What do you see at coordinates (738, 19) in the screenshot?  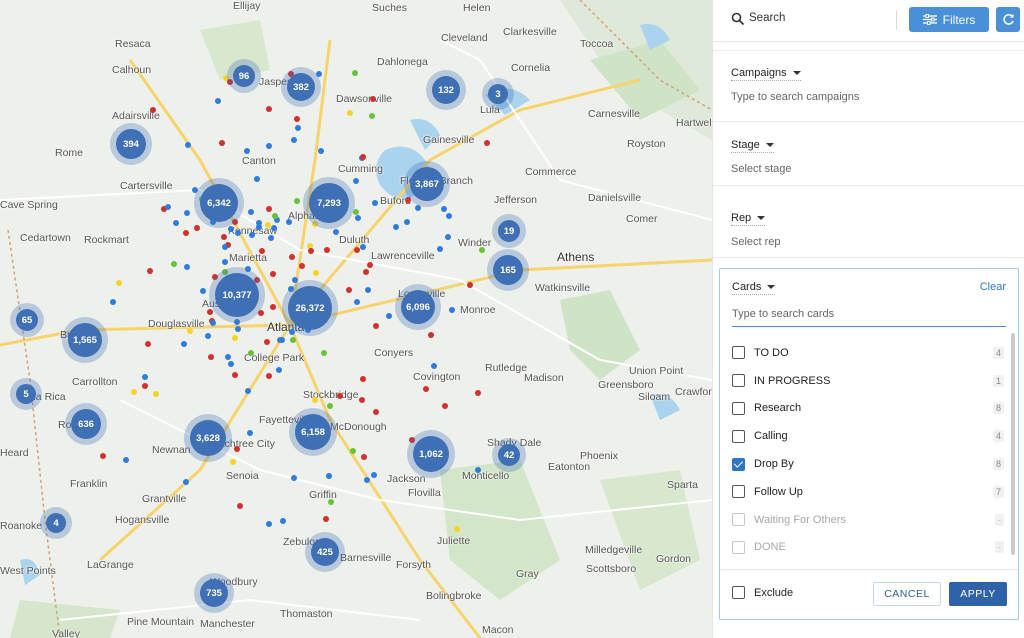 I see `search-icon` at bounding box center [738, 19].